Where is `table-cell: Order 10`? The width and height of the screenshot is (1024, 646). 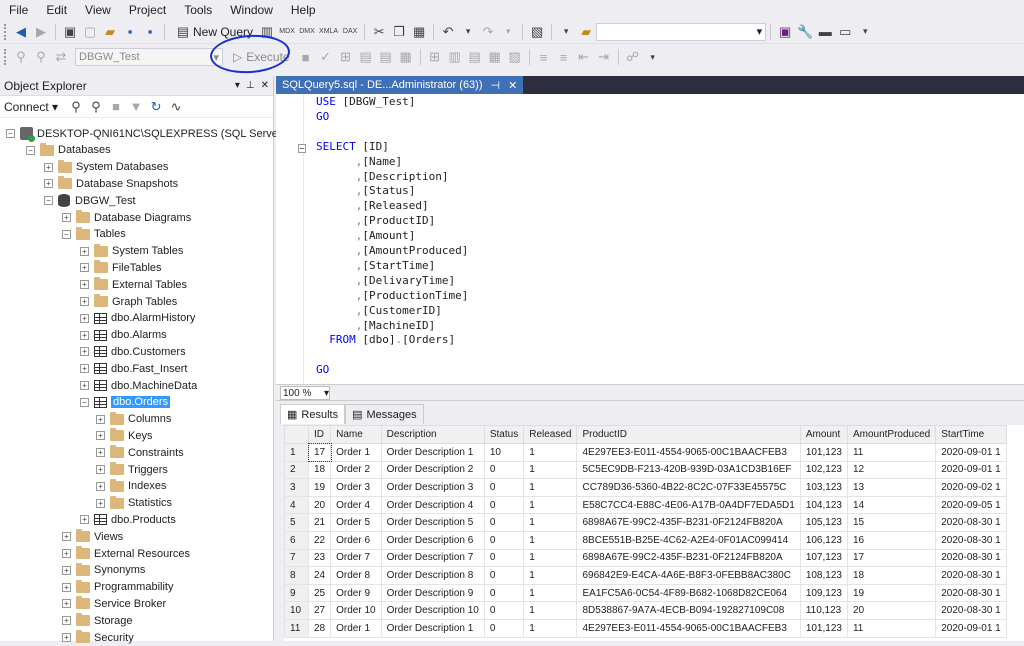
table-cell: Order 10 is located at coordinates (356, 610).